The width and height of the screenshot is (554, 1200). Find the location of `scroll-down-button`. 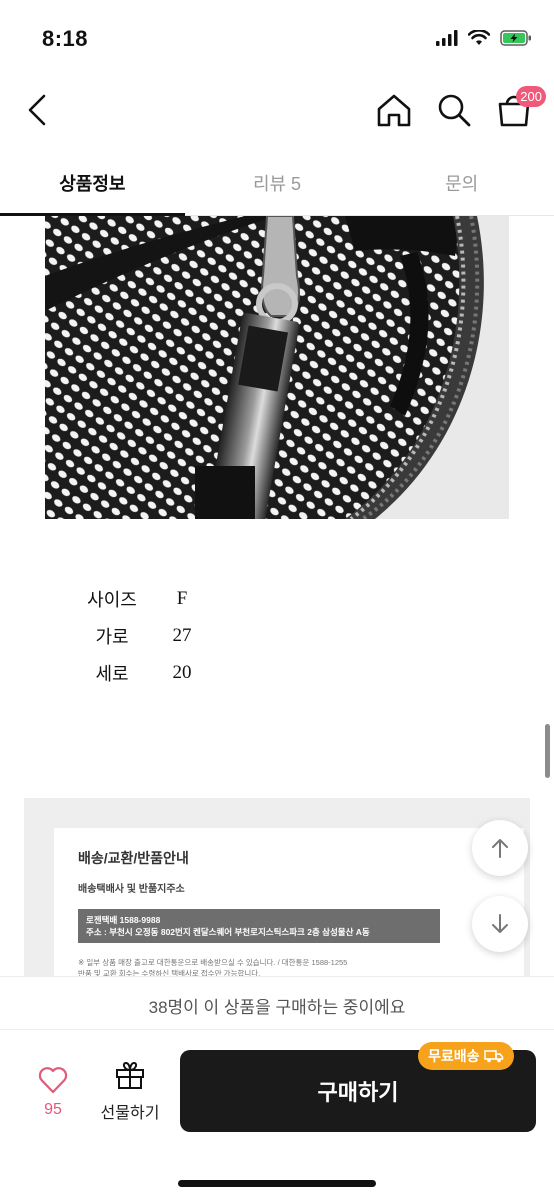

scroll-down-button is located at coordinates (500, 924).